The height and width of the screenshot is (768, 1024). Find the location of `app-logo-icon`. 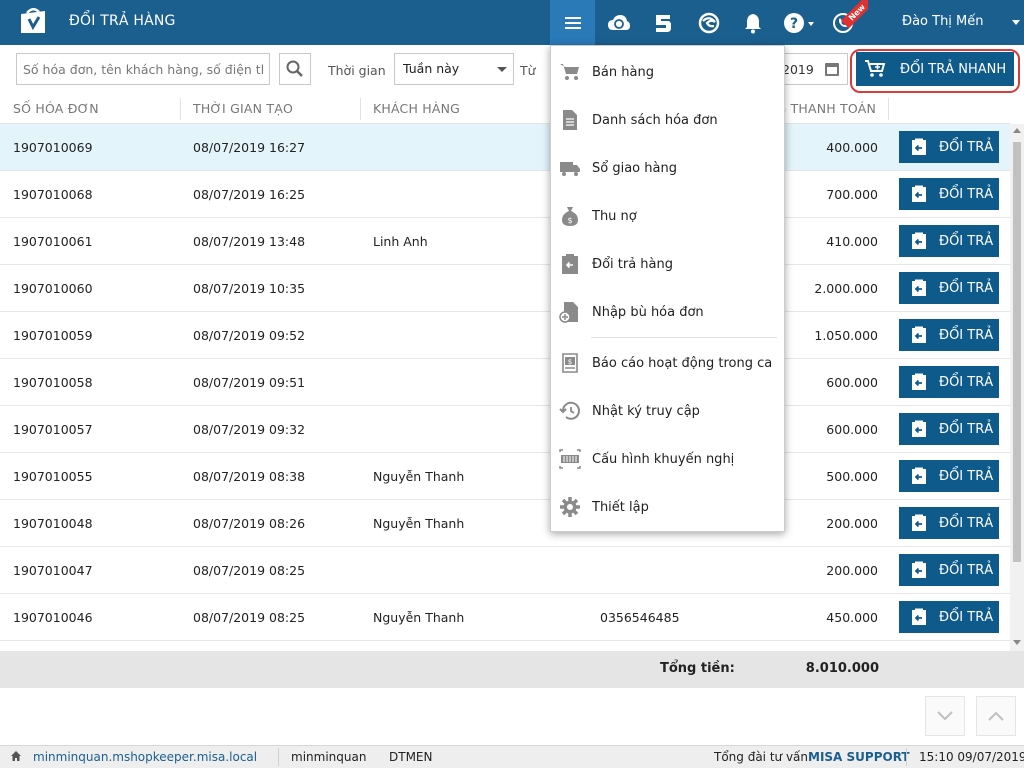

app-logo-icon is located at coordinates (33, 22).